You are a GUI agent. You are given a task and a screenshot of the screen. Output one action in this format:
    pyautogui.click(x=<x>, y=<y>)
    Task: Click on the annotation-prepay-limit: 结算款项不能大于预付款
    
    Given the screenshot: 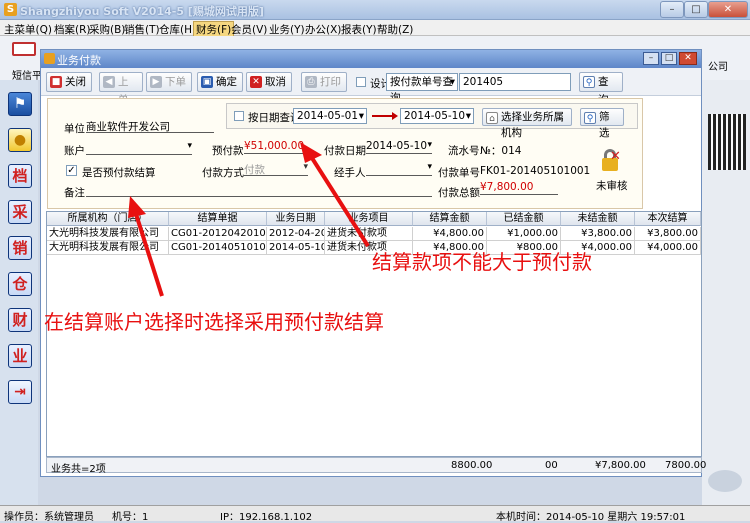 What is the action you would take?
    pyautogui.click(x=482, y=262)
    